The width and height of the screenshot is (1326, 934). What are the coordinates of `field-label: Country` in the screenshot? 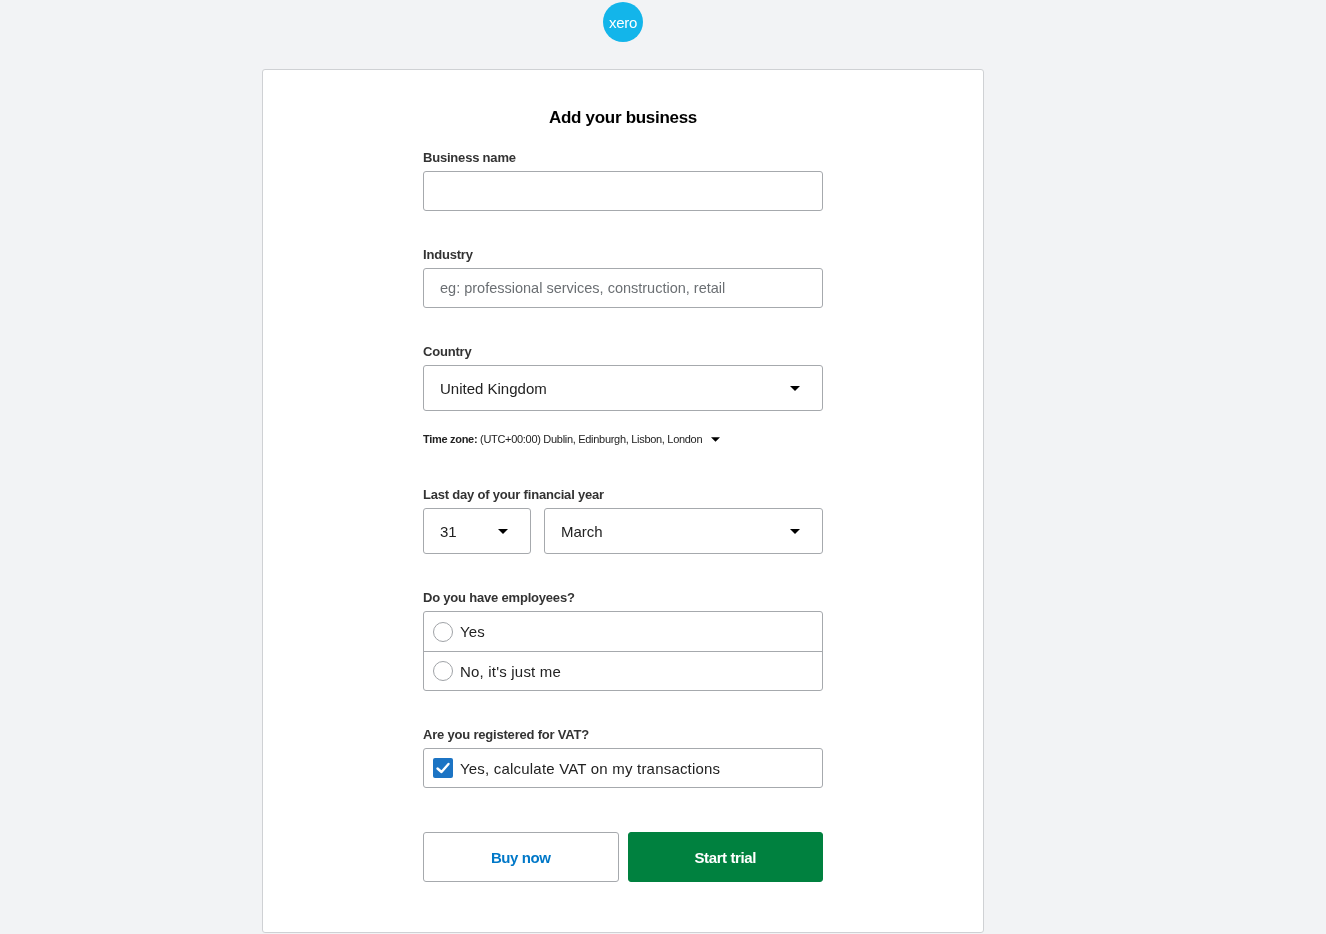 It's located at (447, 352).